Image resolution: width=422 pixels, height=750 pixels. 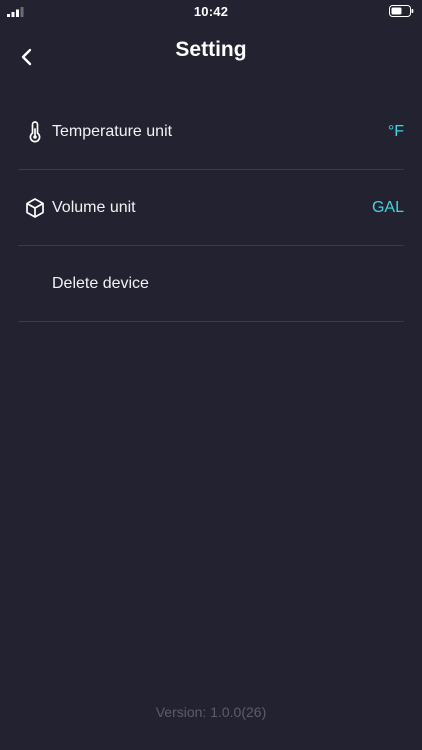 I want to click on temperature-unit-row: Temperature unit °F, so click(x=211, y=132).